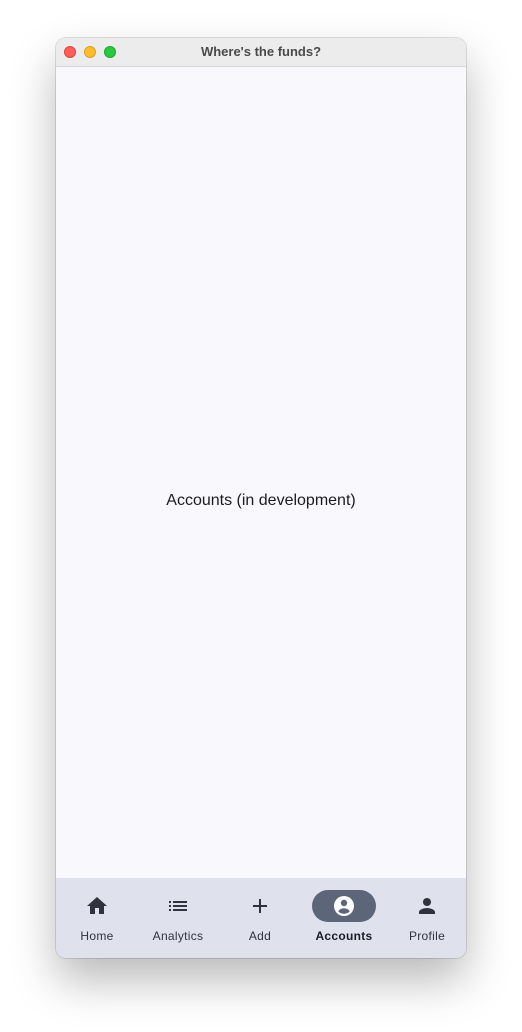 The width and height of the screenshot is (522, 1032). I want to click on list-icon, so click(178, 906).